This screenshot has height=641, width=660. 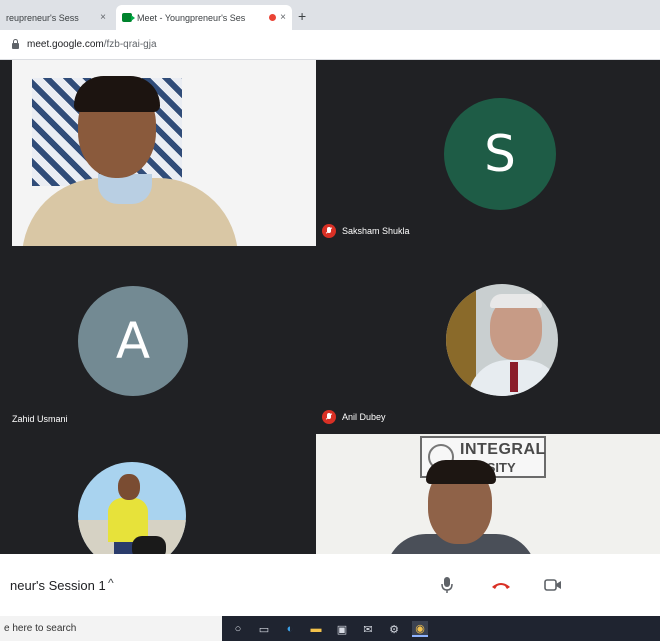 I want to click on hangup-button, so click(x=501, y=585).